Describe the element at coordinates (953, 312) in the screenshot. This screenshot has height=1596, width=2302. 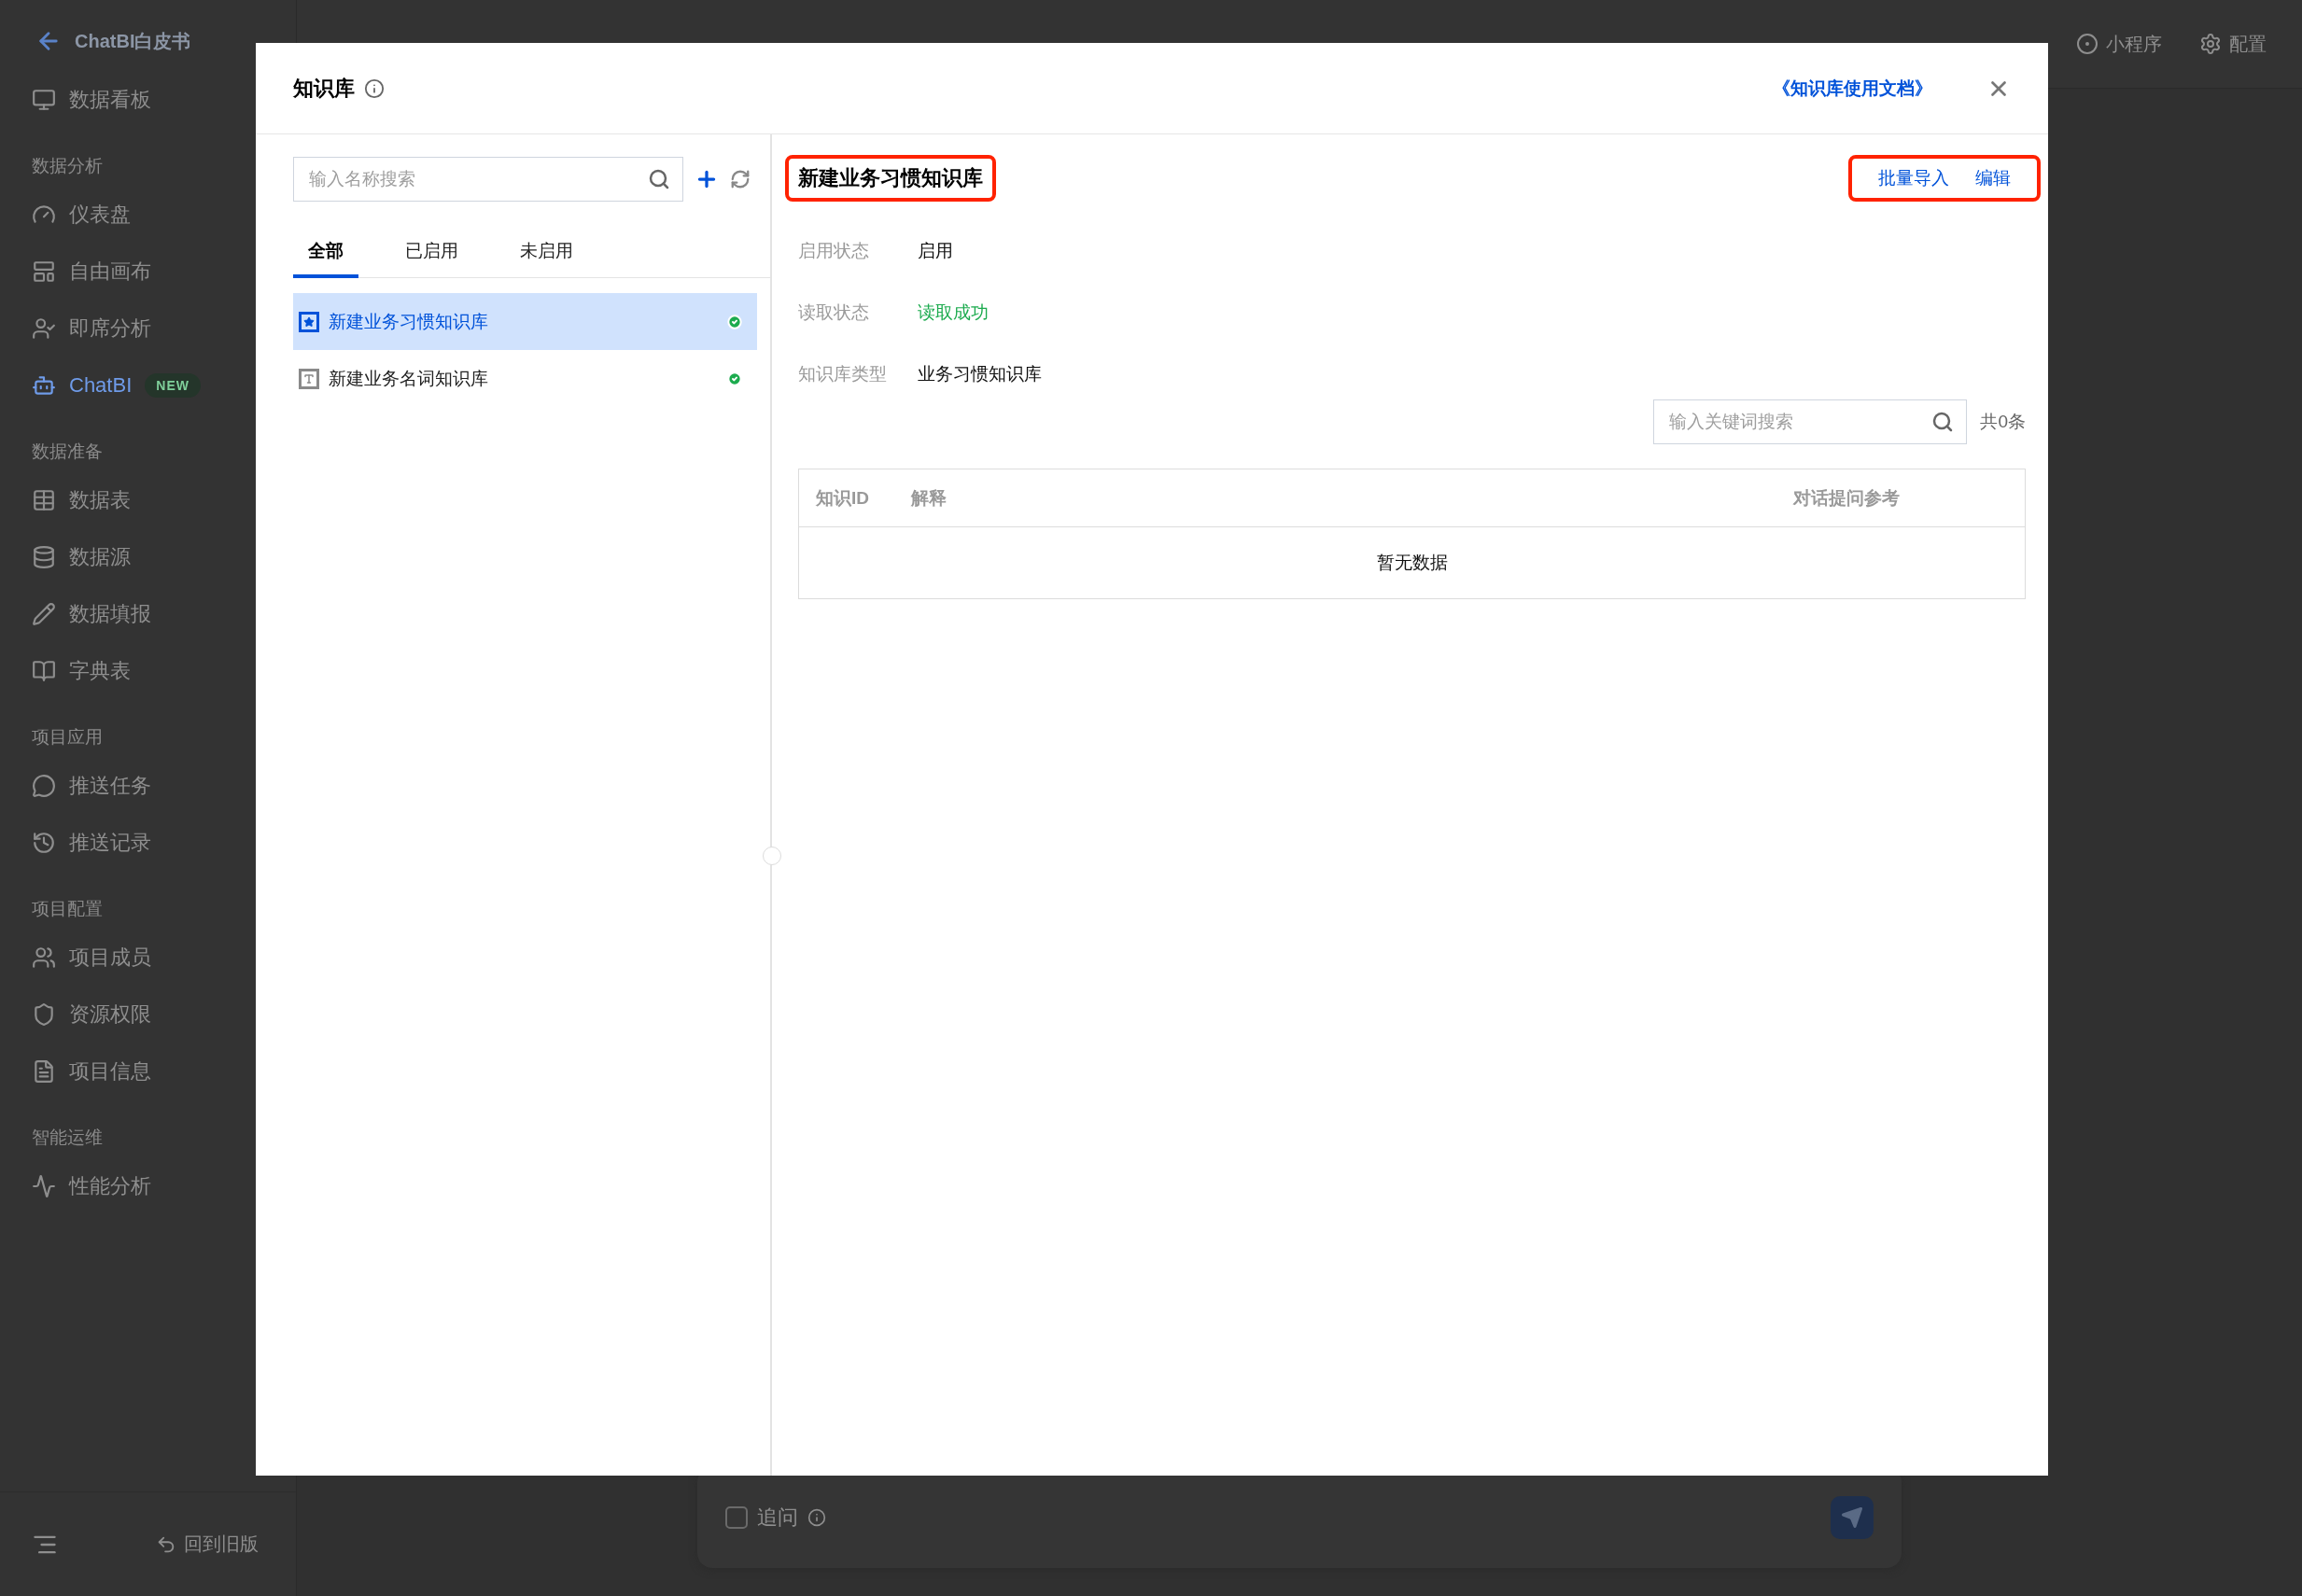
I see `field-value: 读取成功` at that location.